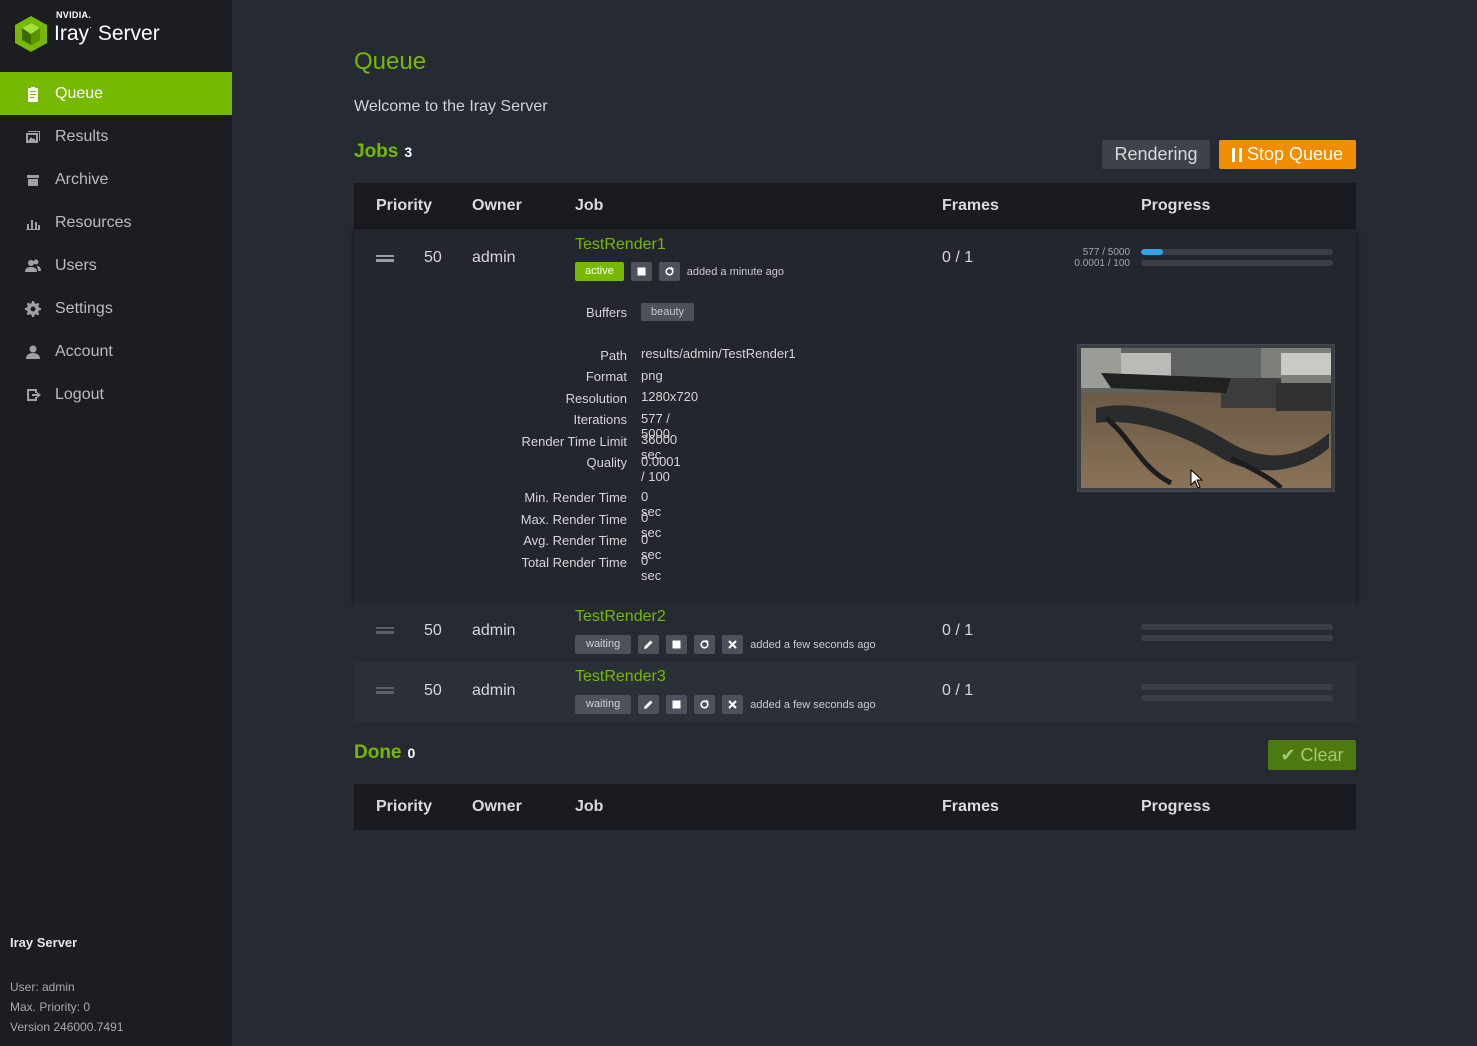 The height and width of the screenshot is (1046, 1477). Describe the element at coordinates (620, 245) in the screenshot. I see `job-name-link: TestRender1` at that location.